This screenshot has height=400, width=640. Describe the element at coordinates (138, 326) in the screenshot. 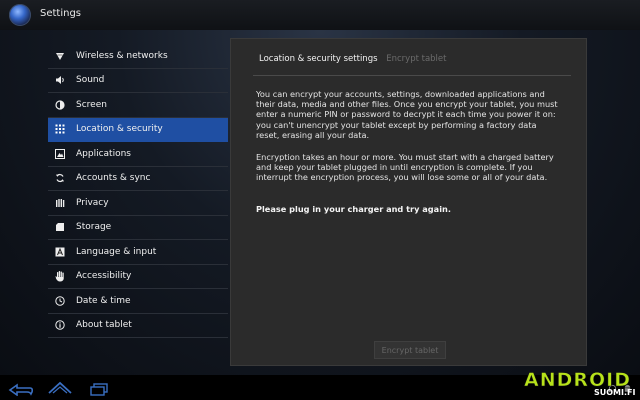

I see `sidebar-item-about-tablet: About tablet` at that location.